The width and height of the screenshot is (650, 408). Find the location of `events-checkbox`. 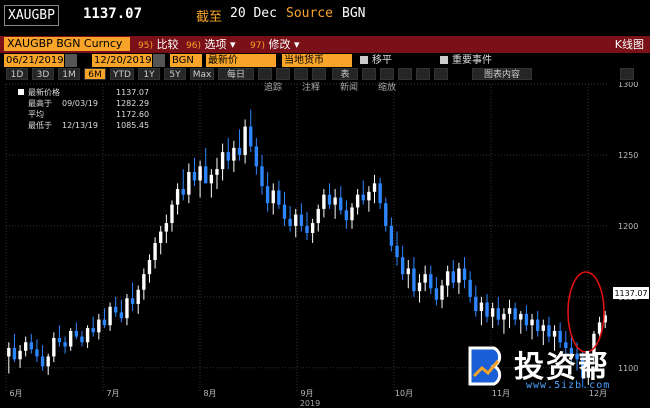

events-checkbox is located at coordinates (444, 60).